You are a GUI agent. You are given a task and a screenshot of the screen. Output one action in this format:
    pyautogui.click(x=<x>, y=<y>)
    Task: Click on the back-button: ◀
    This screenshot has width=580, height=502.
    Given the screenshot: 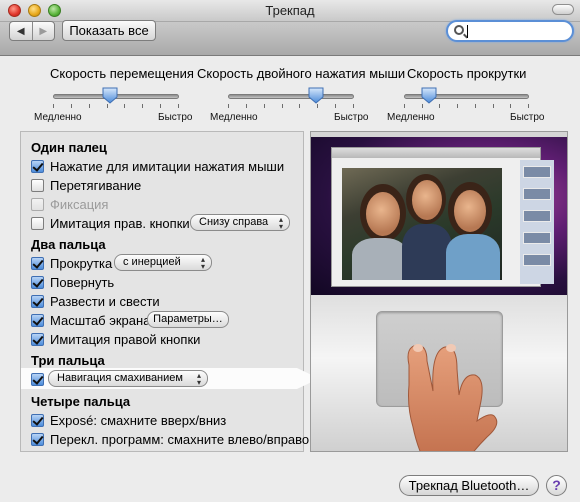 What is the action you would take?
    pyautogui.click(x=21, y=31)
    